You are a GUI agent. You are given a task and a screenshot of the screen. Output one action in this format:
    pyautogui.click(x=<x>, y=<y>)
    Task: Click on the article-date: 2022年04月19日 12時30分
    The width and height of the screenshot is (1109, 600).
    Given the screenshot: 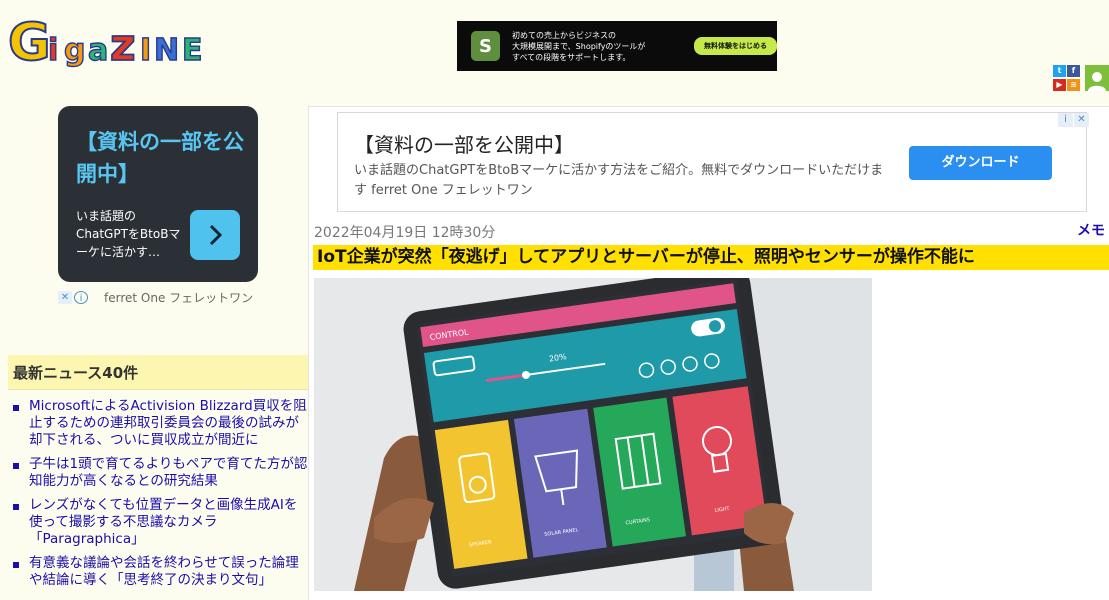 What is the action you would take?
    pyautogui.click(x=405, y=233)
    